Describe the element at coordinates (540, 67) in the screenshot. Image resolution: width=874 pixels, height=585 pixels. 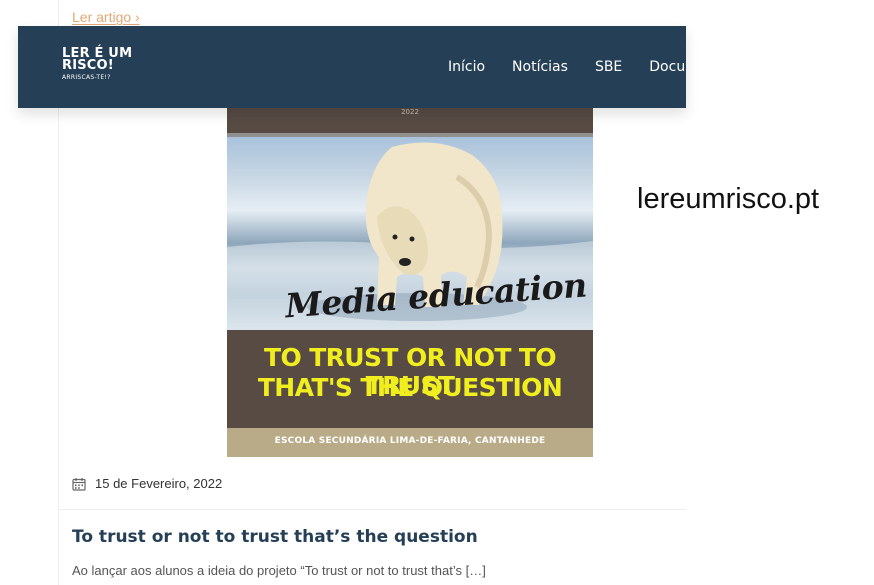
I see `nav-item-noticias: Notícias` at that location.